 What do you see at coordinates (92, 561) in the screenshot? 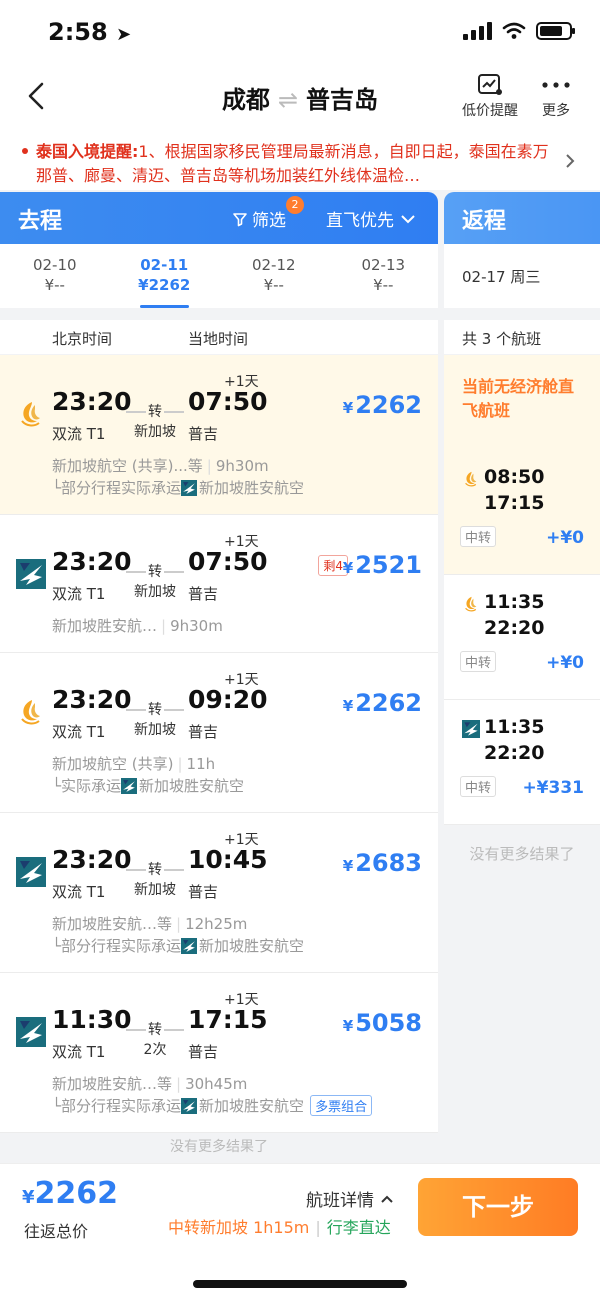
I see `departure-time: 23:20` at bounding box center [92, 561].